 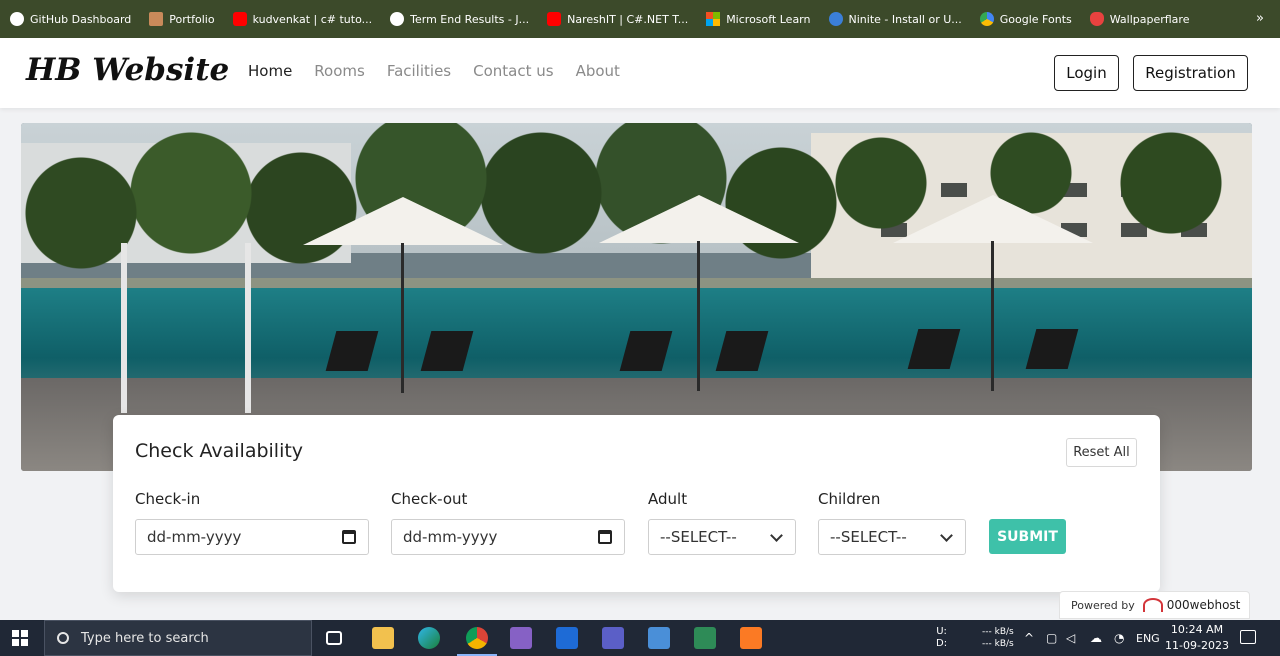 What do you see at coordinates (419, 71) in the screenshot?
I see `nav-link-facilities: Facilities` at bounding box center [419, 71].